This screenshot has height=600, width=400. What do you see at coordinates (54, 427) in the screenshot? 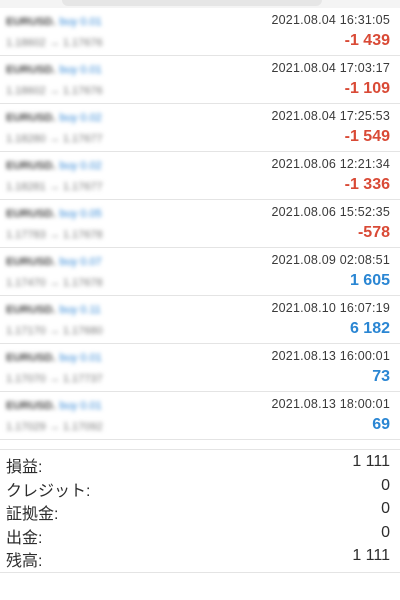
I see `trade-prices: 1.17029 → 1.17092` at bounding box center [54, 427].